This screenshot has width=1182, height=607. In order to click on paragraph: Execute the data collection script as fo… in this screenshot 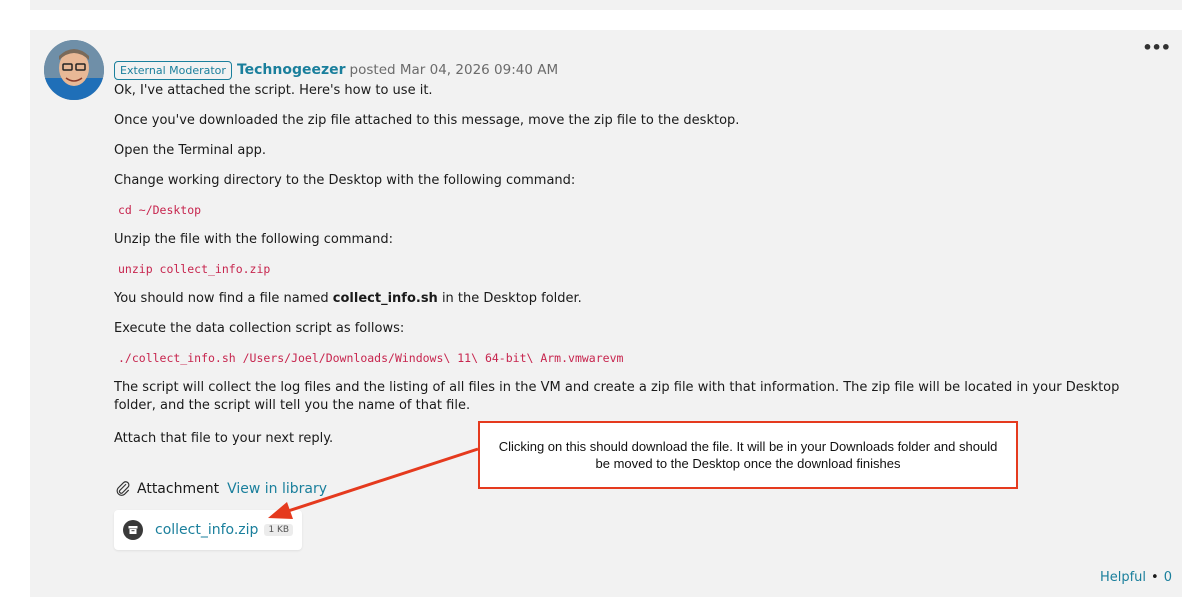, I will do `click(259, 328)`.